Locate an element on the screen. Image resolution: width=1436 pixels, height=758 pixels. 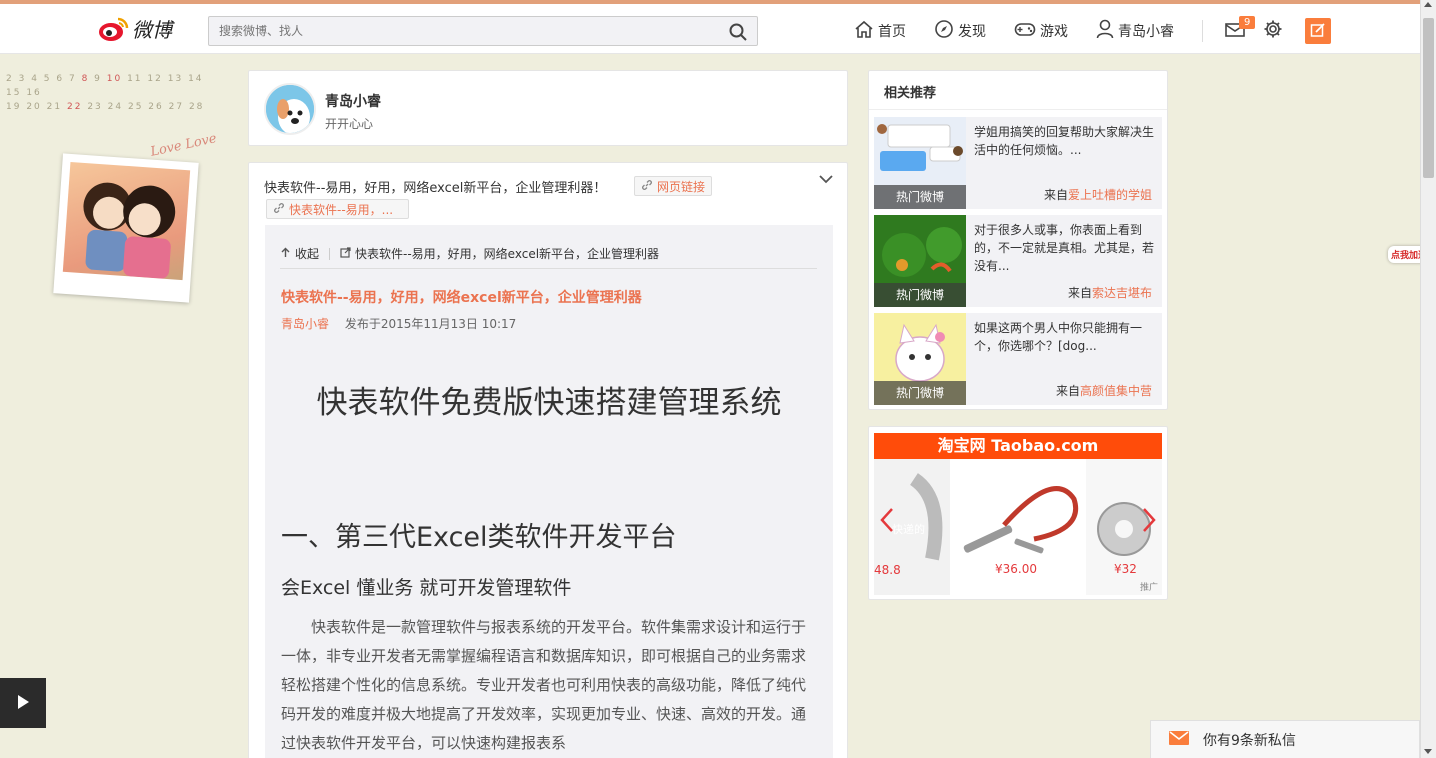
article-toolbar: 收起 快表软件--易用，好用，网络excel新平台，企业管理利器 is located at coordinates (548, 254).